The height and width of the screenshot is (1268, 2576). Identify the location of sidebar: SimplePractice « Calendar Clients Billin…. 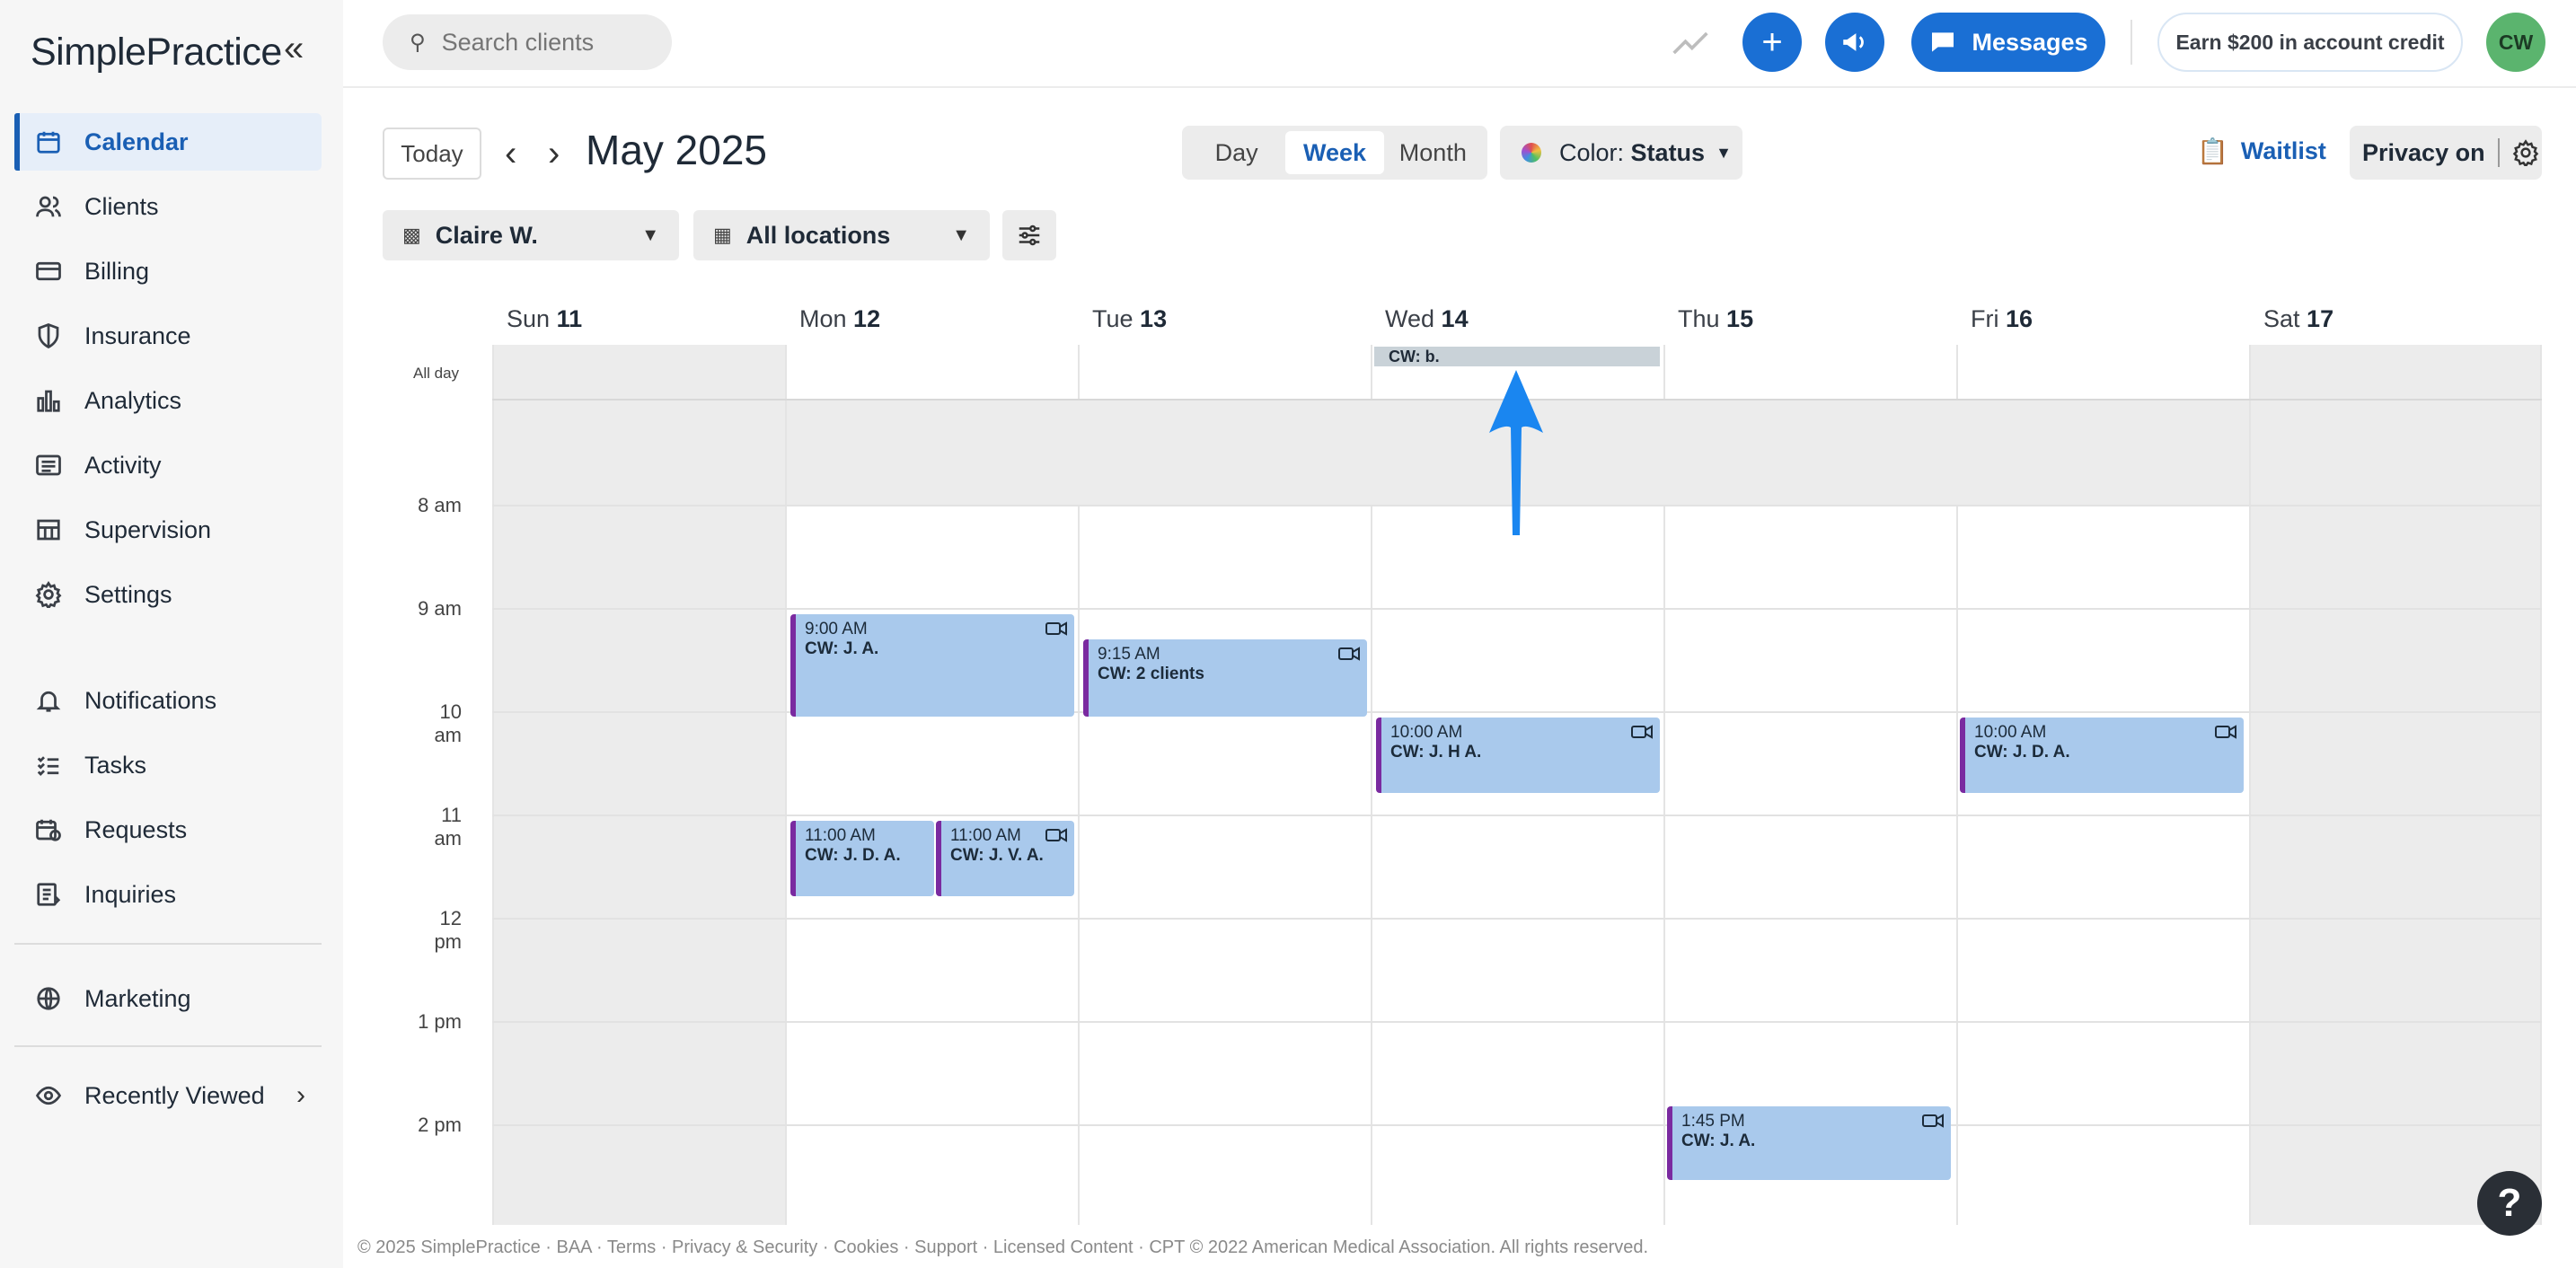
(171, 634).